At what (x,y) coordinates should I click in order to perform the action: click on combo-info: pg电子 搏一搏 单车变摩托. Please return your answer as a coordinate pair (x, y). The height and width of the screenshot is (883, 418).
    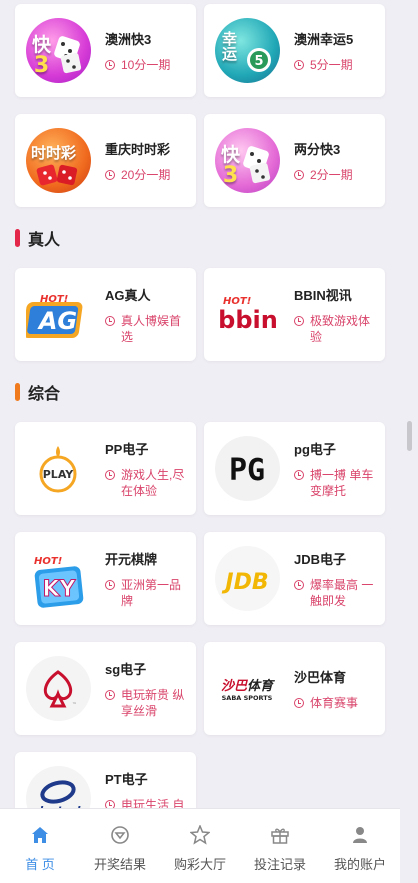
    Looking at the image, I should click on (334, 469).